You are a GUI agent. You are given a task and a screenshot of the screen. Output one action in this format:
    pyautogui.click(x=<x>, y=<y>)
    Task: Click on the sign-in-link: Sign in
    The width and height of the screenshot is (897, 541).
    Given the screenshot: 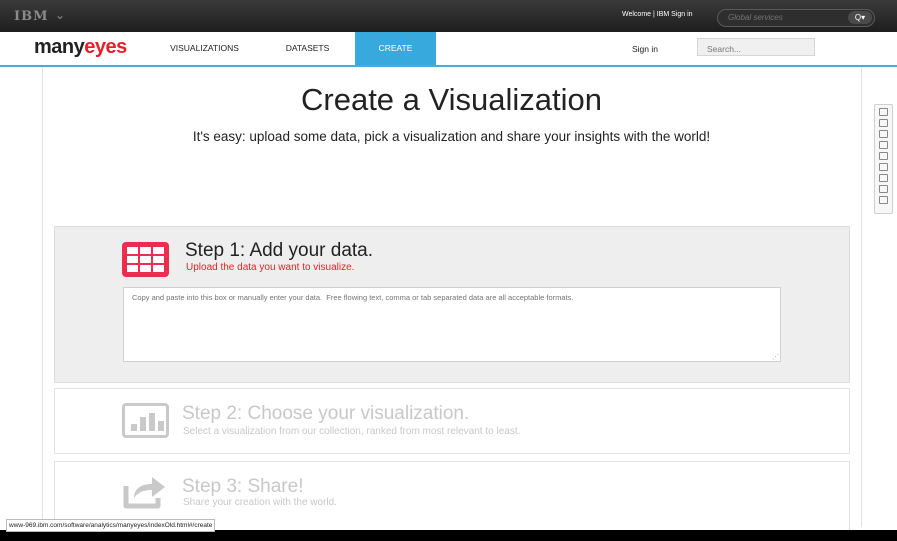 What is the action you would take?
    pyautogui.click(x=645, y=49)
    